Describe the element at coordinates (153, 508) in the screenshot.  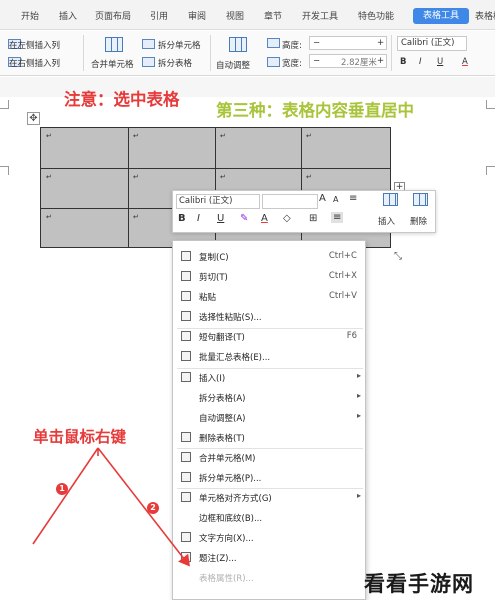
I see `step-badge-2: 2` at that location.